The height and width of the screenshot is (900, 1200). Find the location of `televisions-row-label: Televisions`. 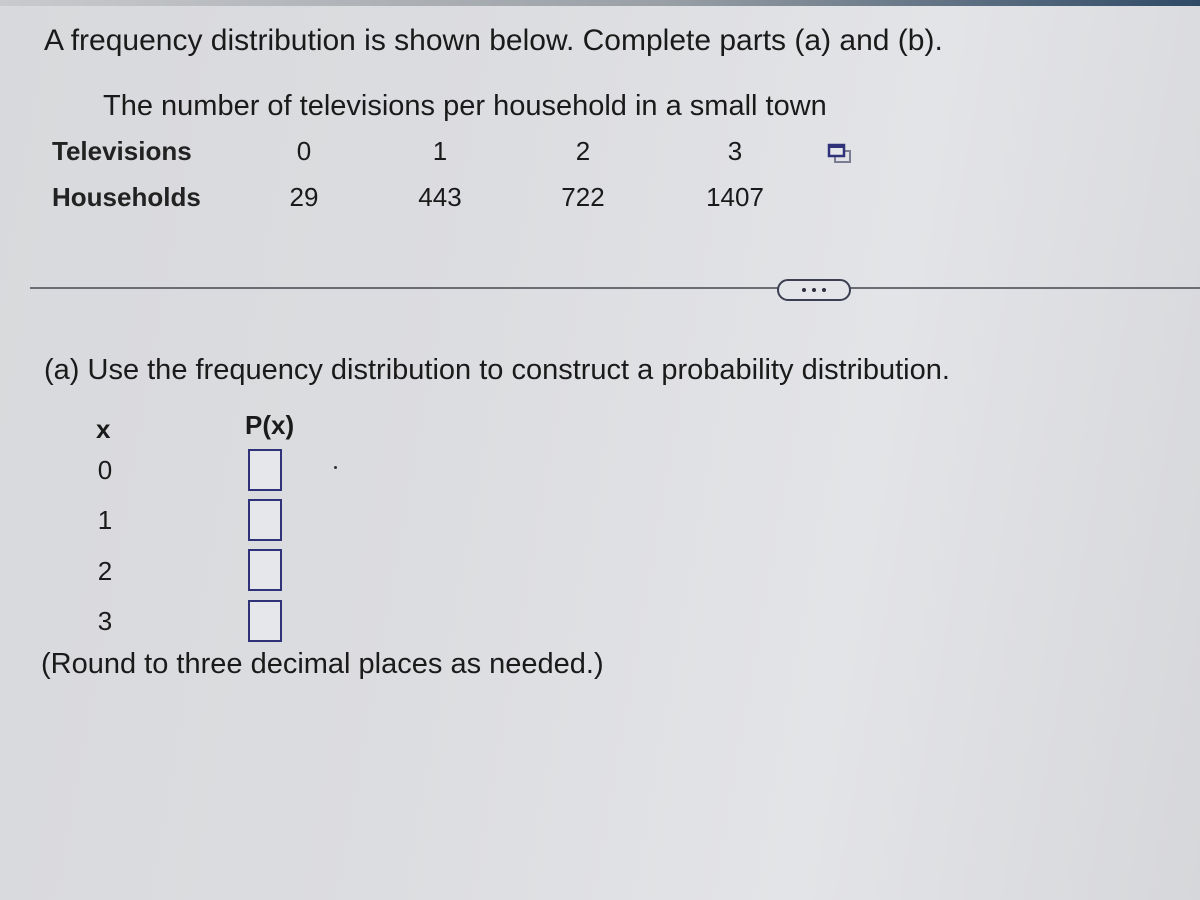

televisions-row-label: Televisions is located at coordinates (122, 151).